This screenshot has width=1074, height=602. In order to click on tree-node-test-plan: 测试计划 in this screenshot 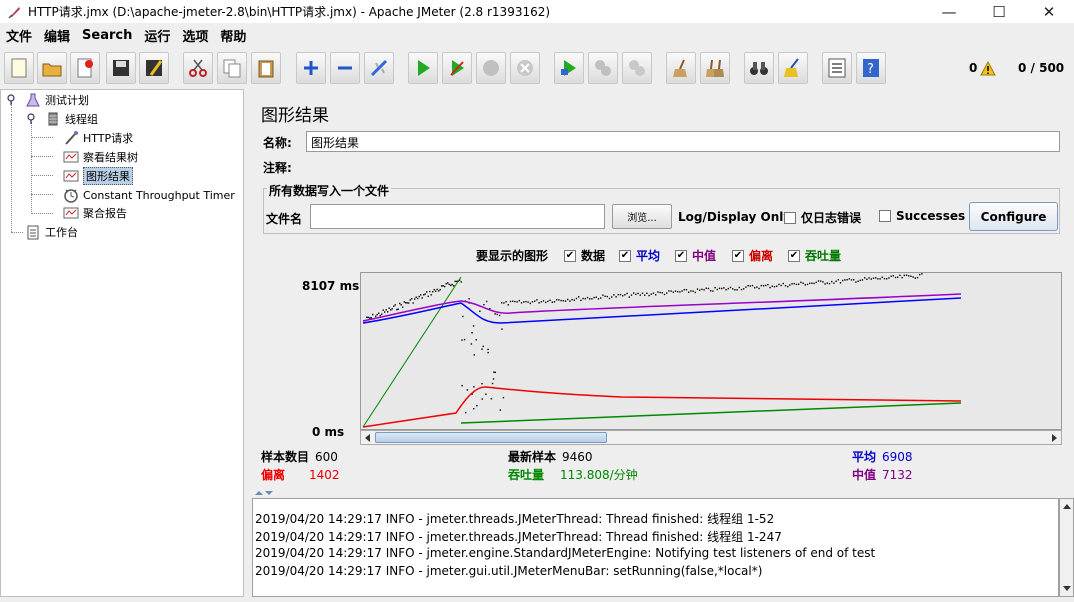, I will do `click(47, 100)`.